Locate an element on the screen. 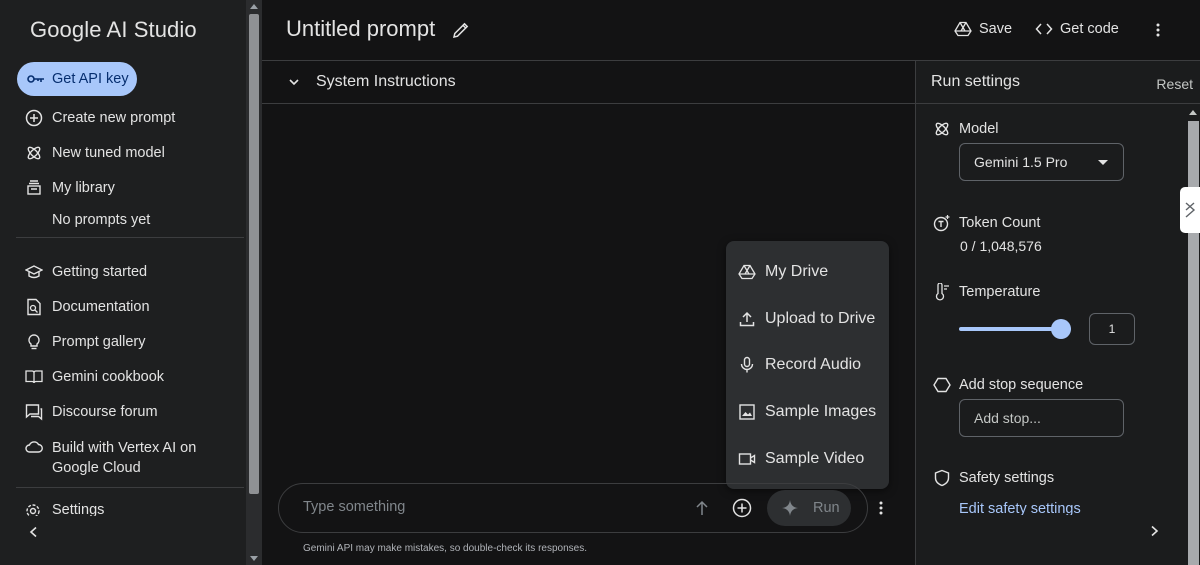 This screenshot has width=1200, height=565. slider-handle is located at coordinates (1061, 329).